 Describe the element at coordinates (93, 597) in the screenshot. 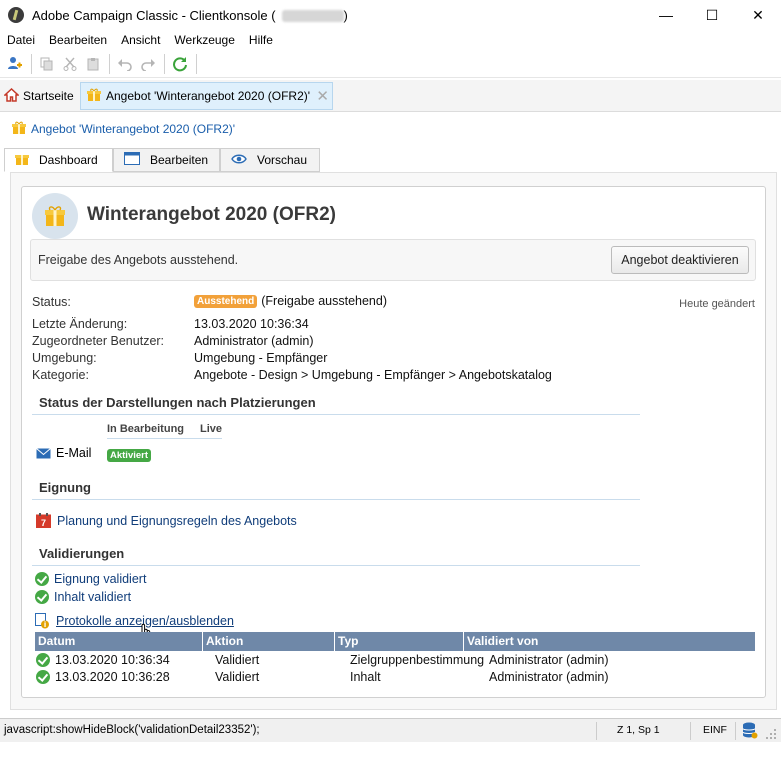

I see `validation-item-label: Inhalt validiert` at that location.